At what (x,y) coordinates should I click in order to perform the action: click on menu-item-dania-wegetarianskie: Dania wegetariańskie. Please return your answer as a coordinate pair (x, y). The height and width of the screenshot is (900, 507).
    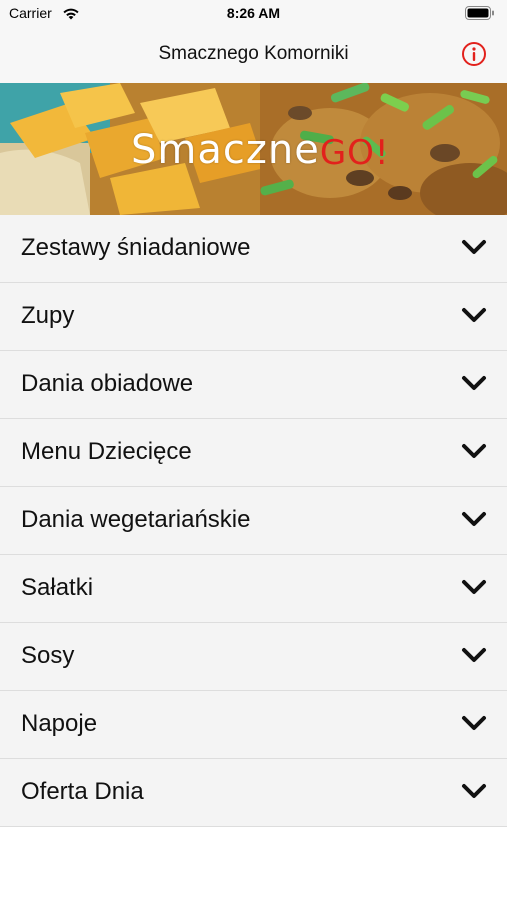
    Looking at the image, I should click on (253, 521).